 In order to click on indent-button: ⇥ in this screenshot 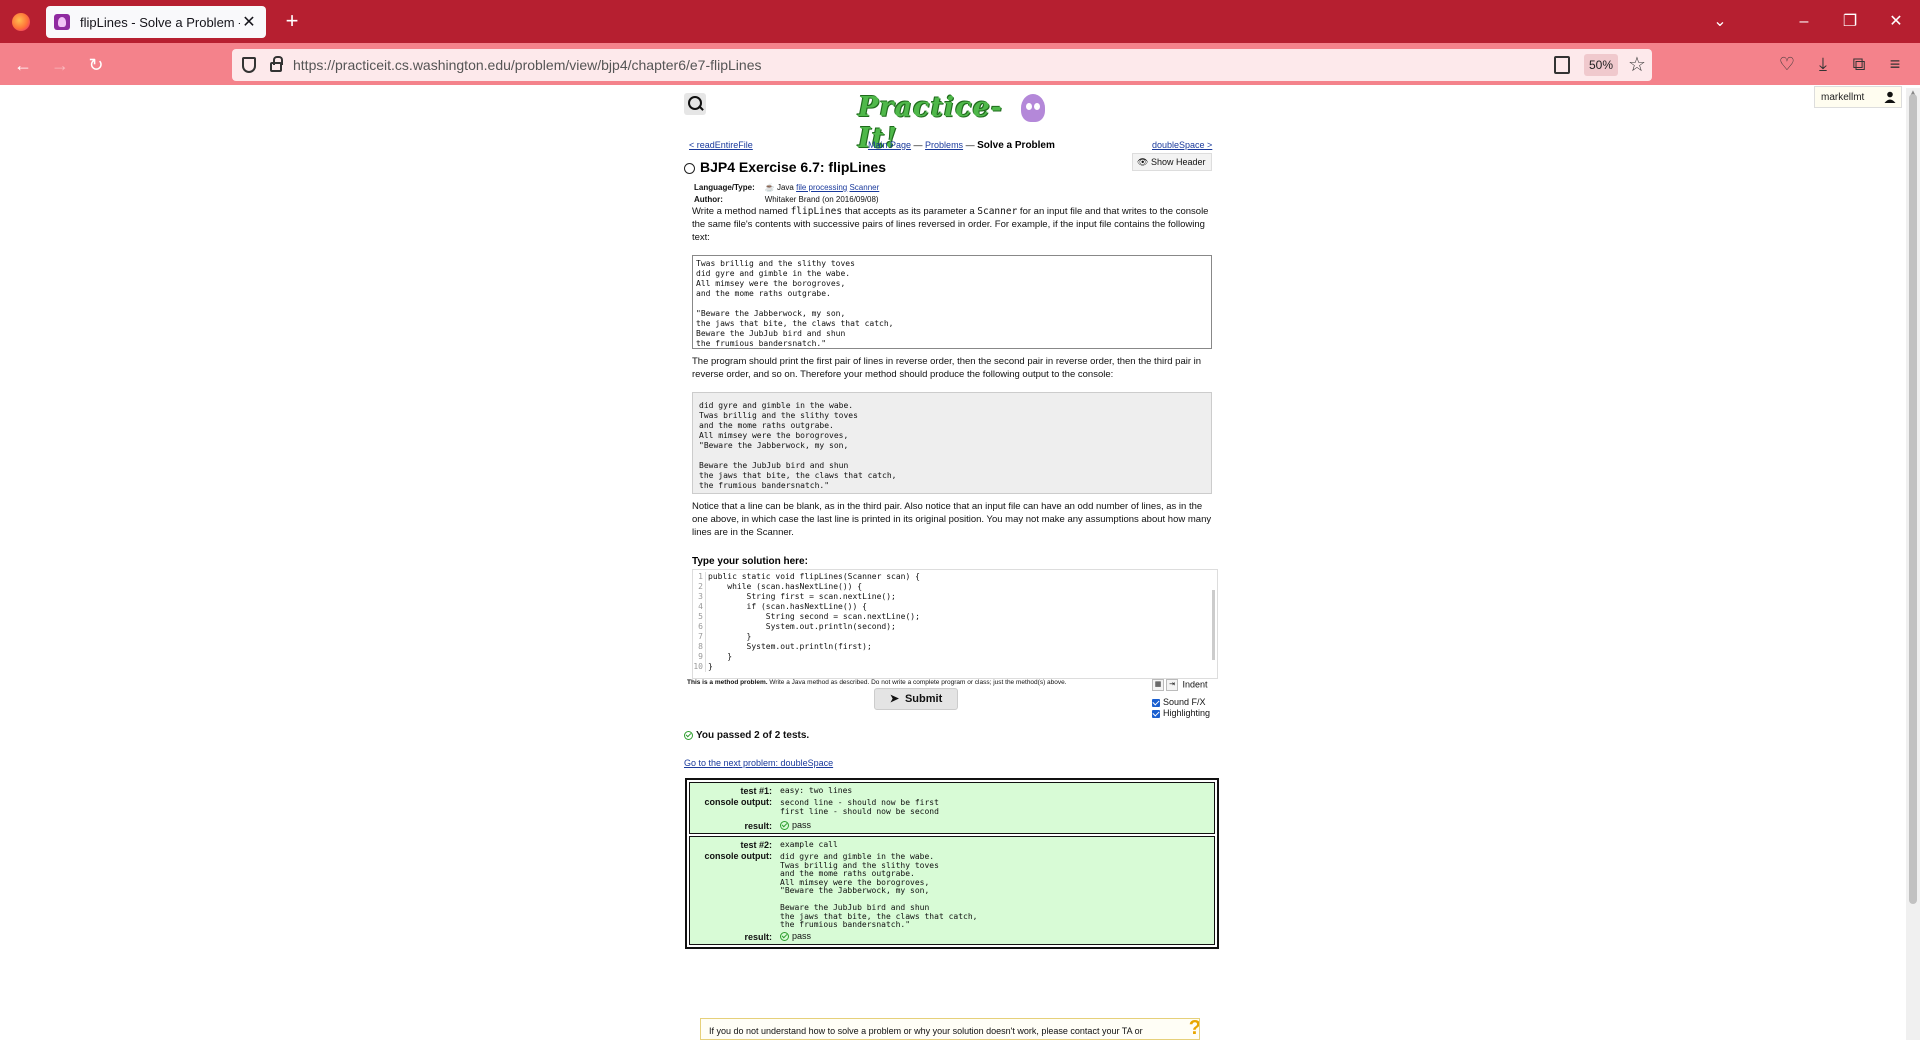, I will do `click(1172, 685)`.